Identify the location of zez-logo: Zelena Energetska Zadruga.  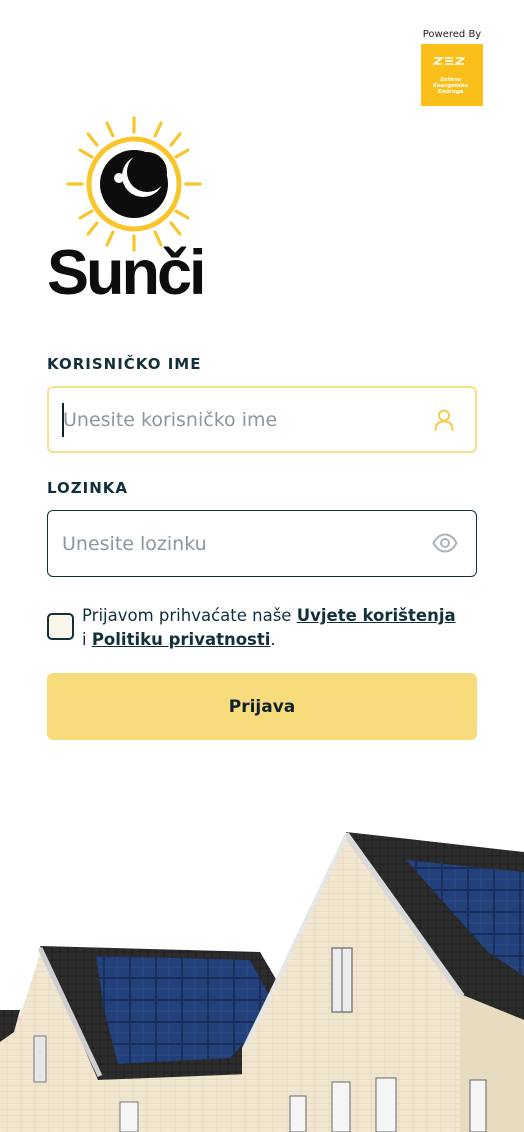
(452, 75).